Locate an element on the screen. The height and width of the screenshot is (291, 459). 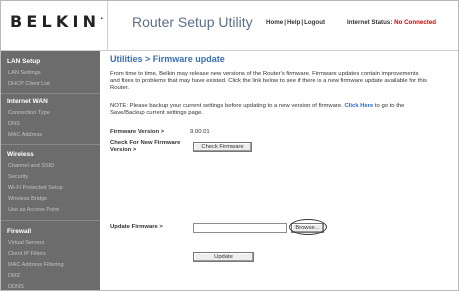
internet-status-label: Internet Status: is located at coordinates (370, 22).